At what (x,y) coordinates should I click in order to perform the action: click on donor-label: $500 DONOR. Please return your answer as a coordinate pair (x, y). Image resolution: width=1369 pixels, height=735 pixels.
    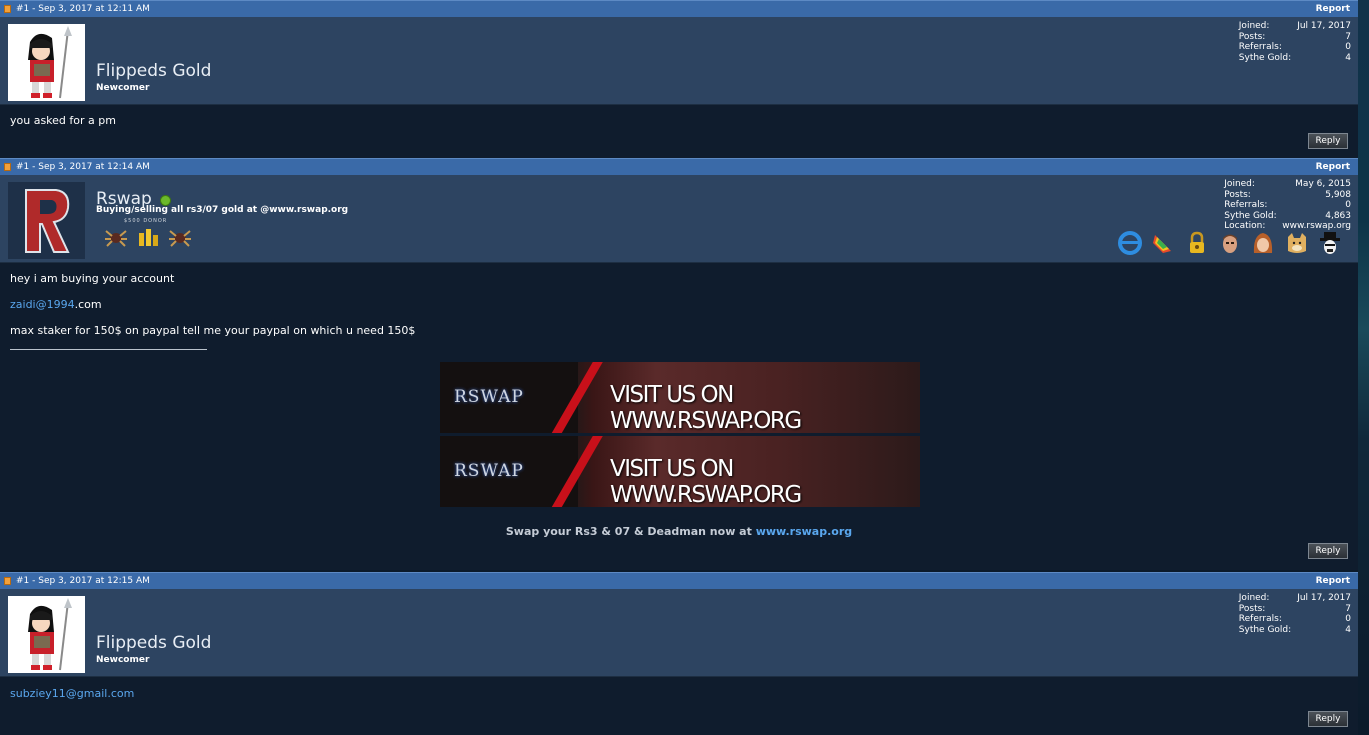
    Looking at the image, I should click on (146, 221).